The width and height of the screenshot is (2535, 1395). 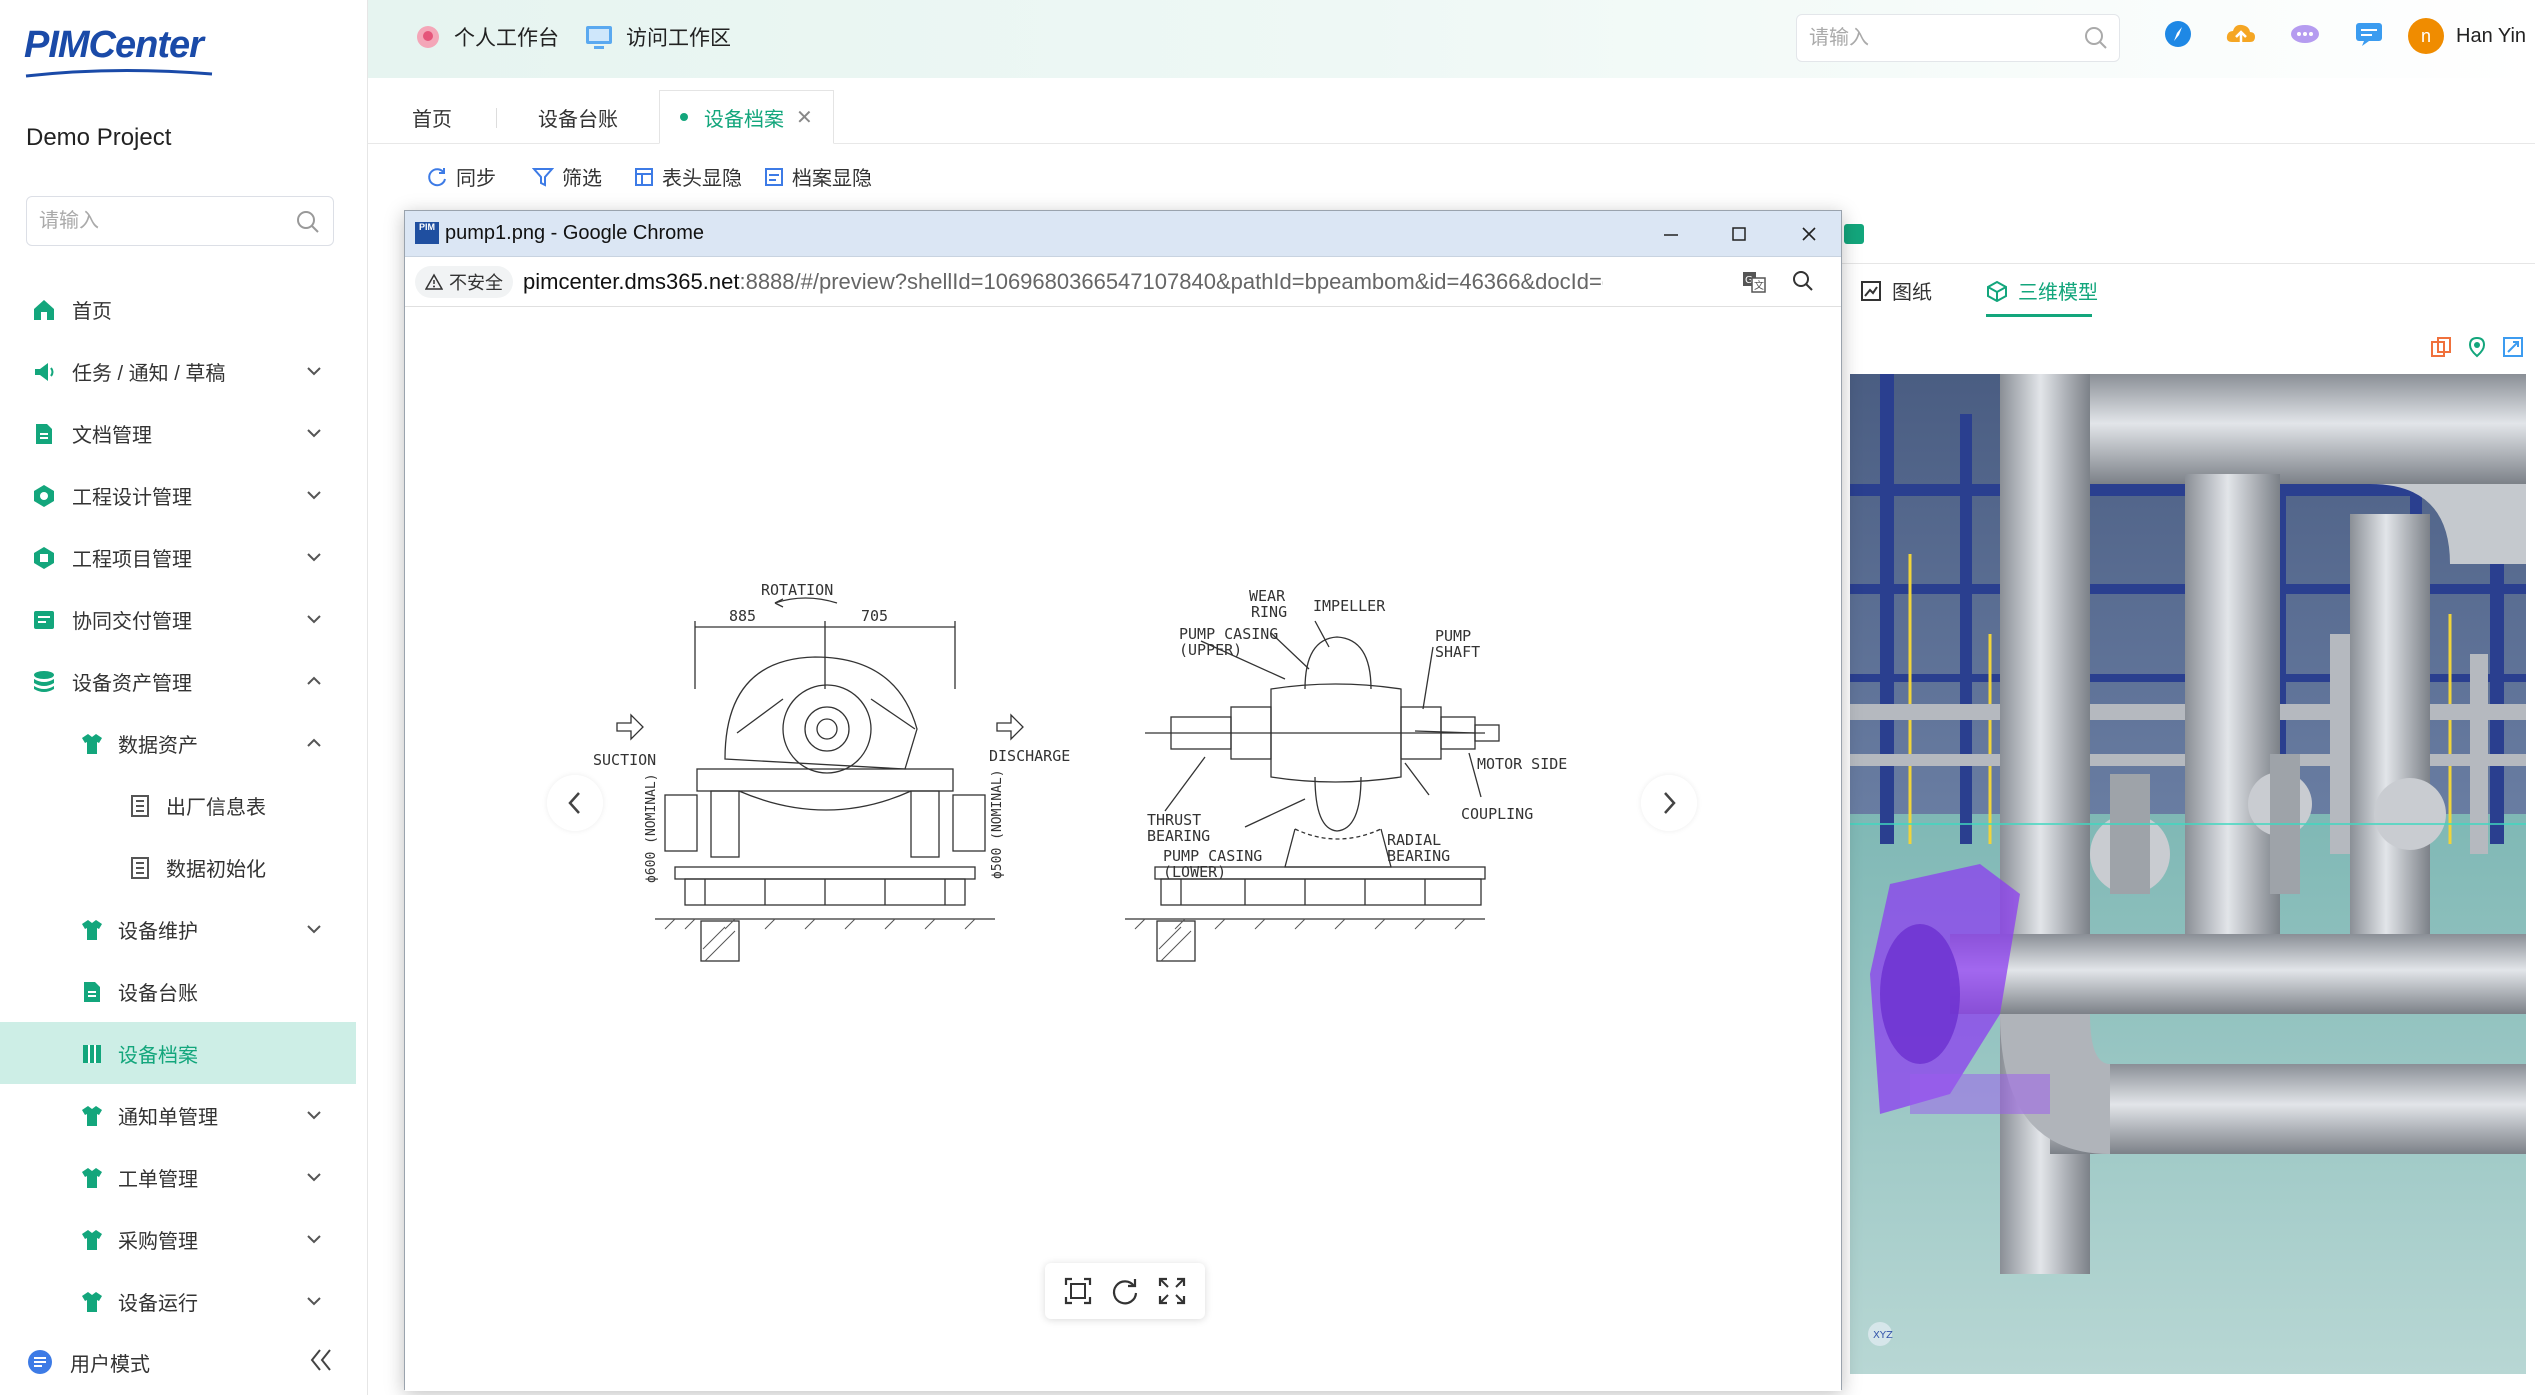 What do you see at coordinates (158, 1179) in the screenshot?
I see `sidebar-item-label: 工单管理` at bounding box center [158, 1179].